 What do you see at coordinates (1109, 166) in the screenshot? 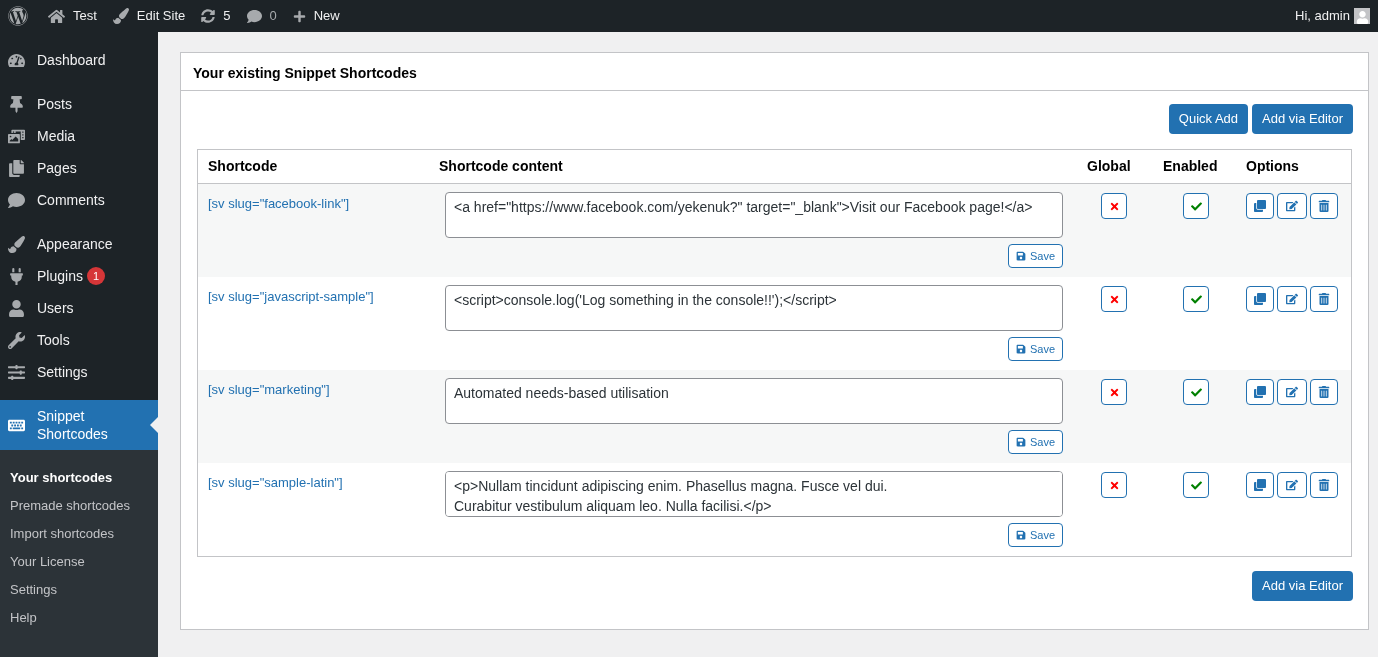
I see `column-header: Global` at bounding box center [1109, 166].